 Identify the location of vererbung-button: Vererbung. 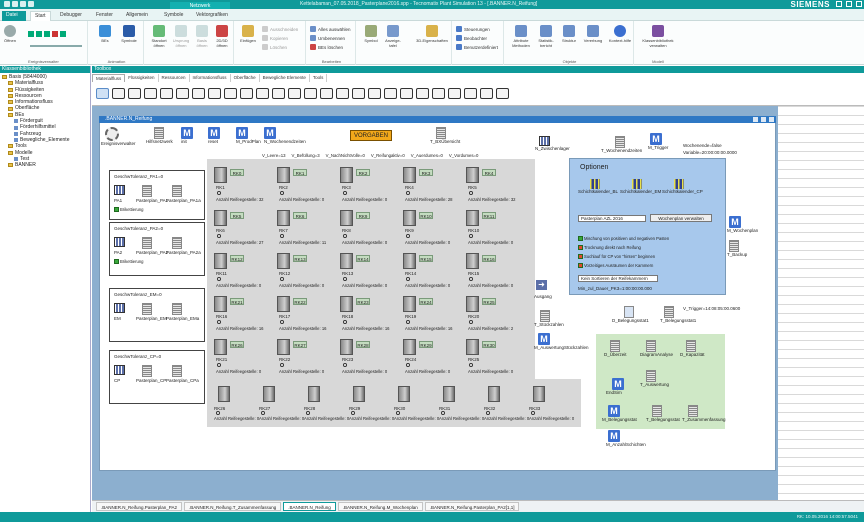
(593, 34).